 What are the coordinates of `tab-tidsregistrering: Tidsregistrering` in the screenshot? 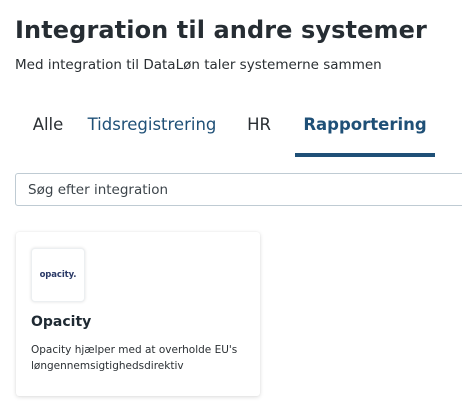 It's located at (152, 124).